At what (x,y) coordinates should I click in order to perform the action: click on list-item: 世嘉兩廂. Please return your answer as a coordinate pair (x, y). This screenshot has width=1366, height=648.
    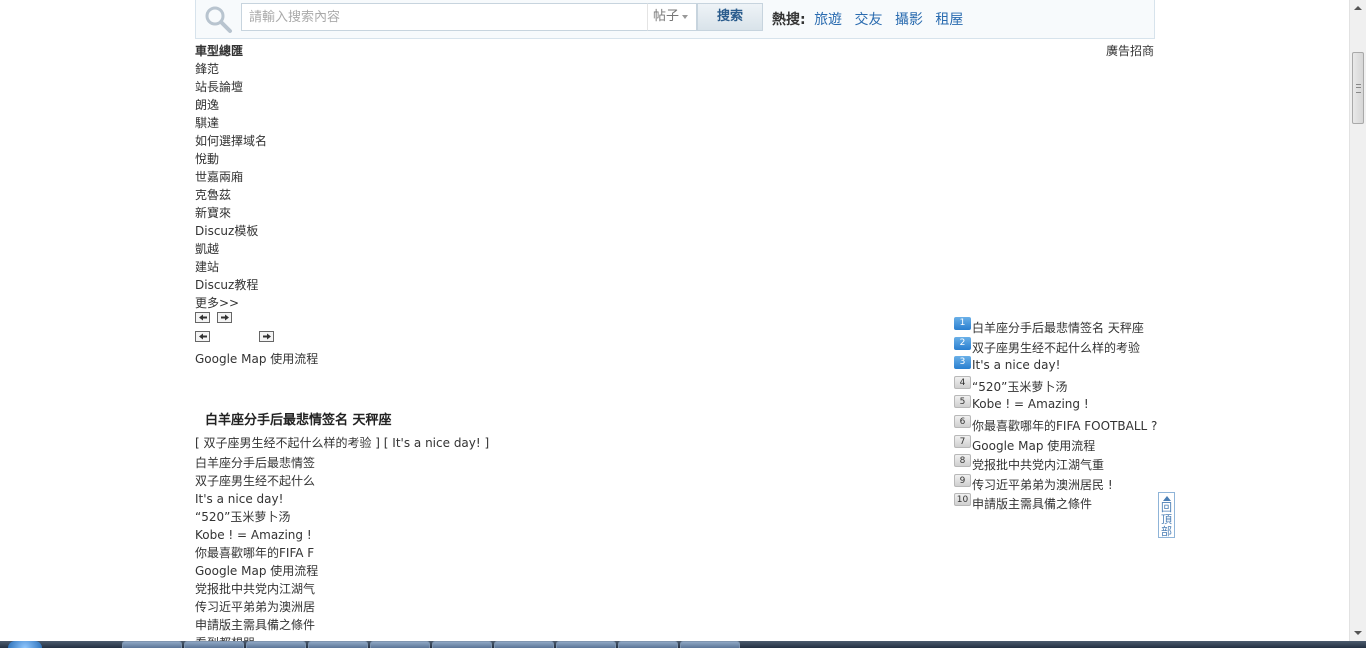
    Looking at the image, I should click on (231, 177).